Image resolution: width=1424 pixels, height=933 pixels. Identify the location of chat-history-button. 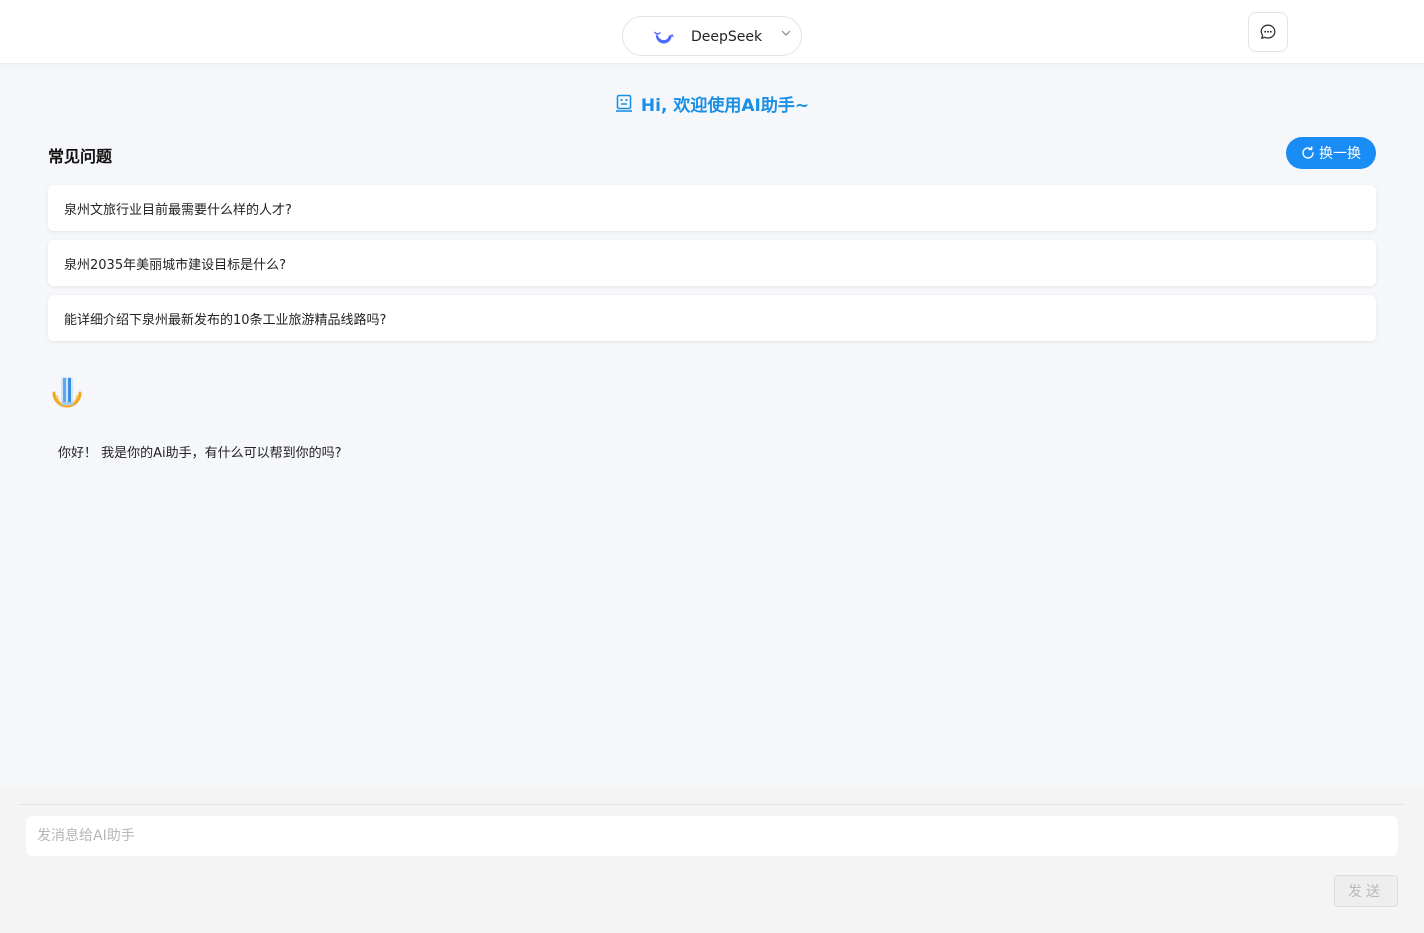
(1268, 32).